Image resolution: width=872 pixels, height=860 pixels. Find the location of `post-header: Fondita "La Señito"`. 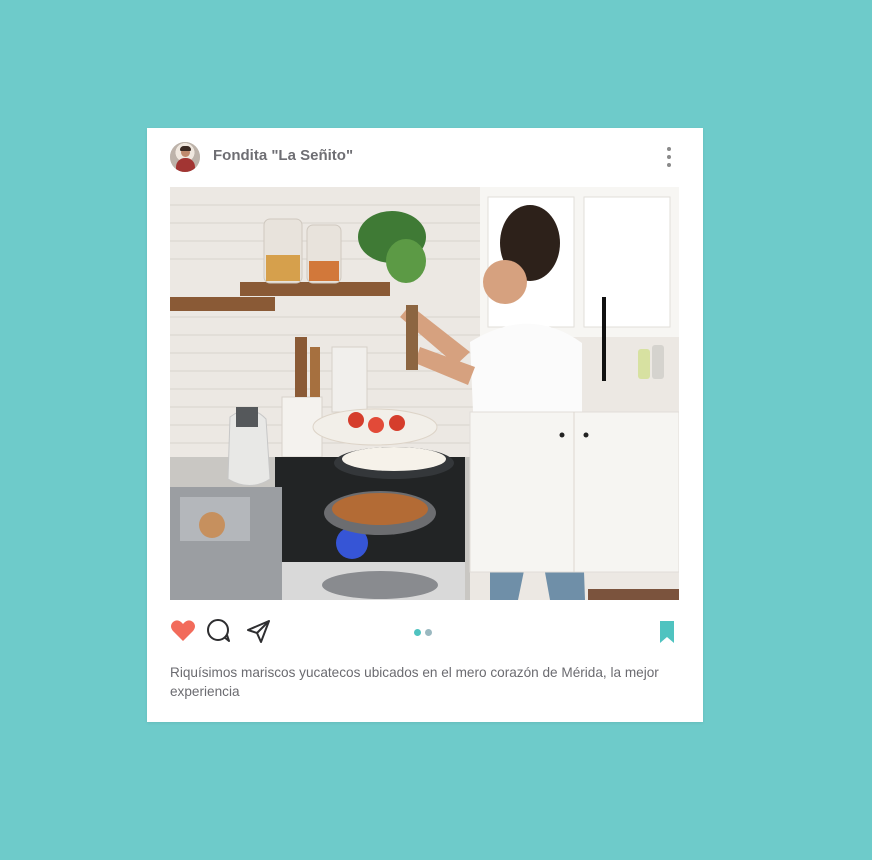

post-header: Fondita "La Señito" is located at coordinates (425, 157).